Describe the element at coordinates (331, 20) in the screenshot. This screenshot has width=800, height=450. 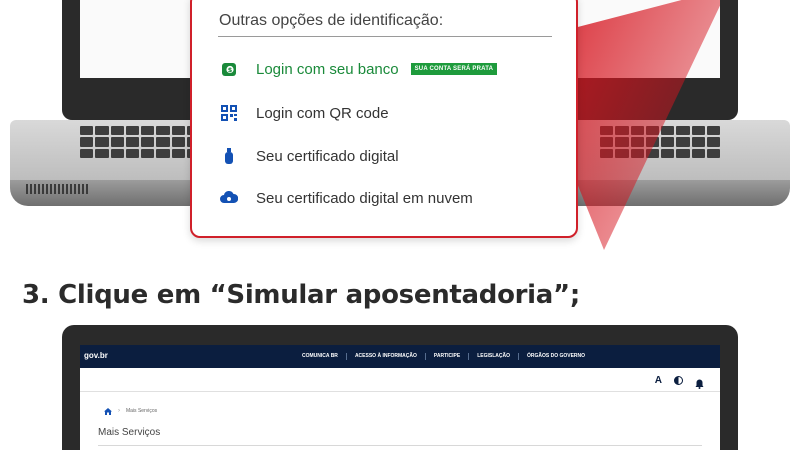
I see `card-title: Outras opções de identificação:` at that location.